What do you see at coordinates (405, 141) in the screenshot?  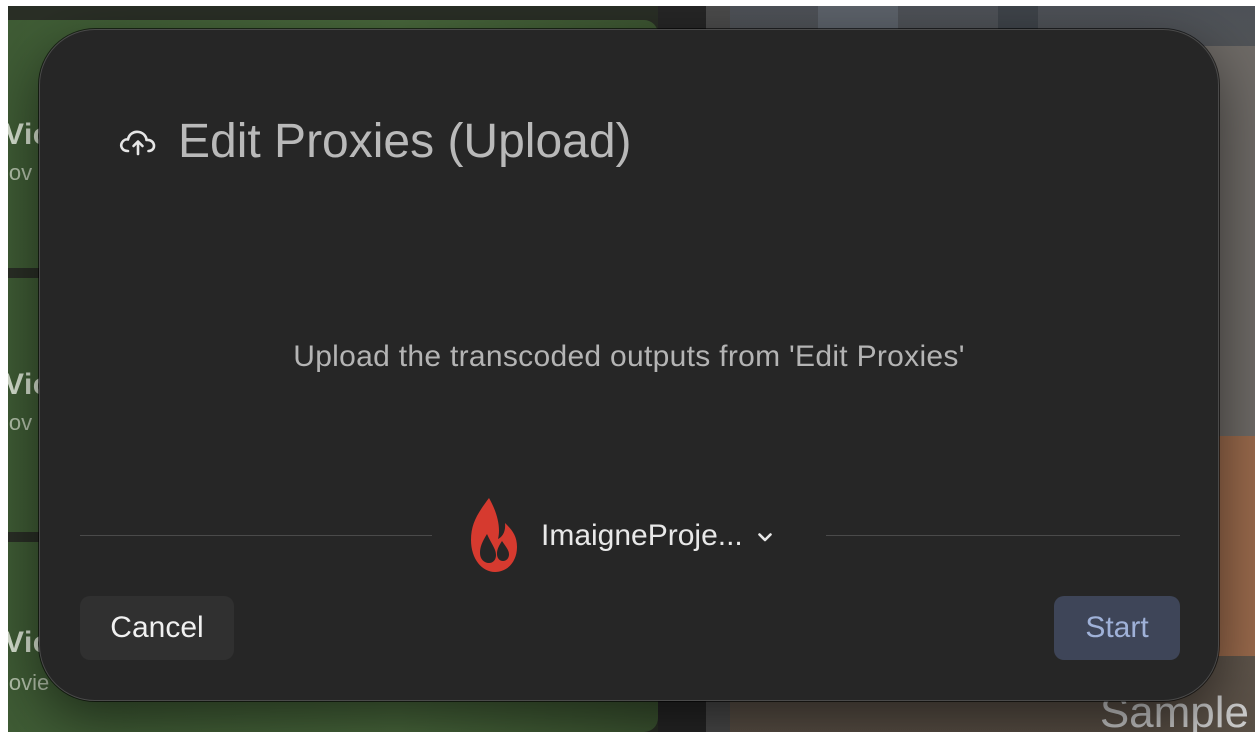 I see `dialog-title: Edit Proxies (Upload)` at bounding box center [405, 141].